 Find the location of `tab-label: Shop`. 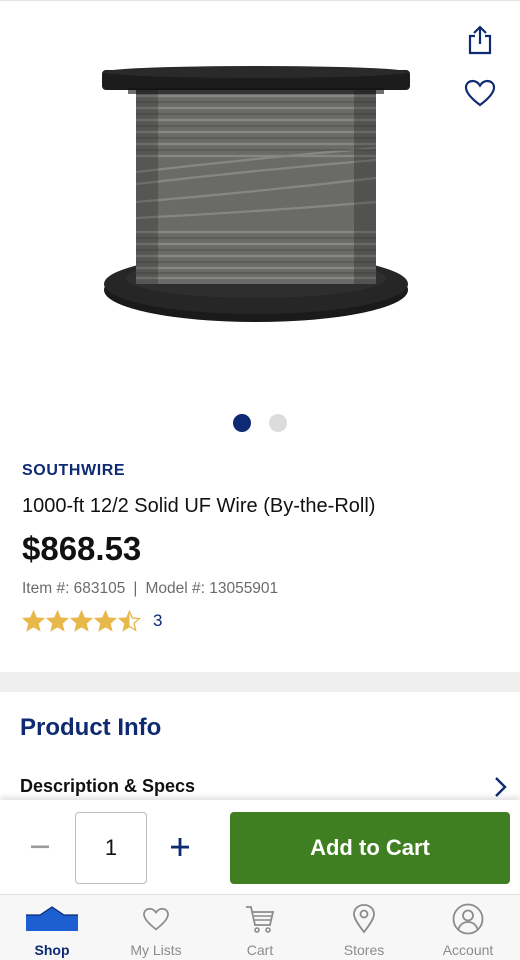

tab-label: Shop is located at coordinates (52, 950).